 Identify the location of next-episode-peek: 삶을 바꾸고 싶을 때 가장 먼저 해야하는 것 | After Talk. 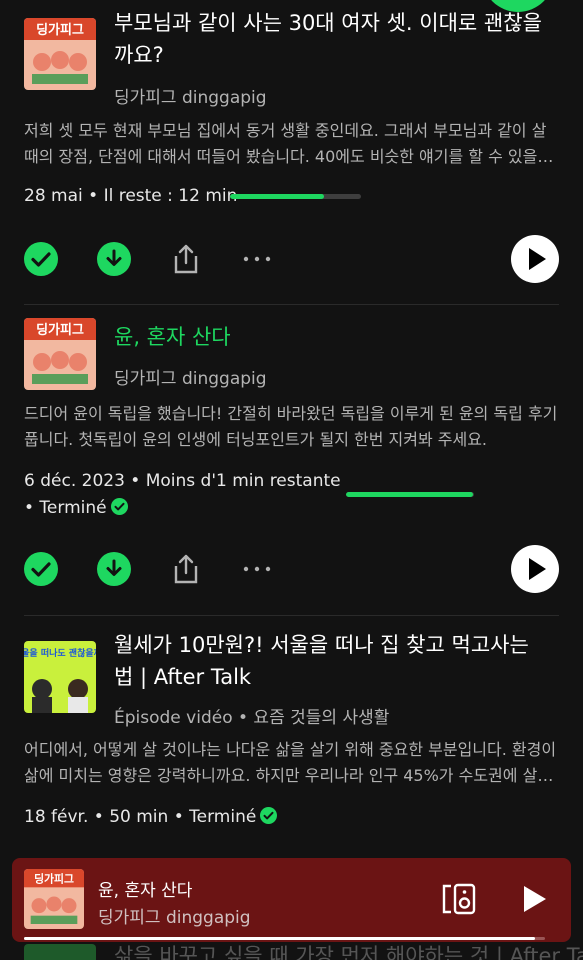
(291, 952).